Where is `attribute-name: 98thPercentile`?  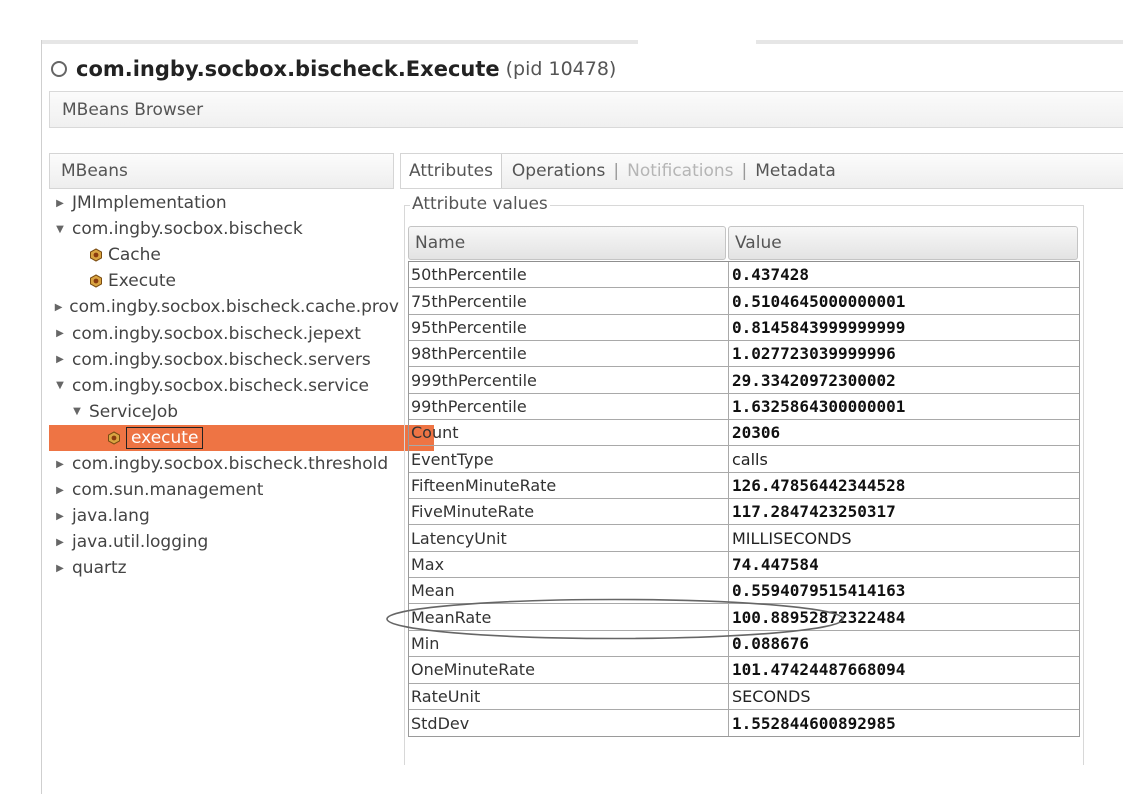 attribute-name: 98thPercentile is located at coordinates (569, 354).